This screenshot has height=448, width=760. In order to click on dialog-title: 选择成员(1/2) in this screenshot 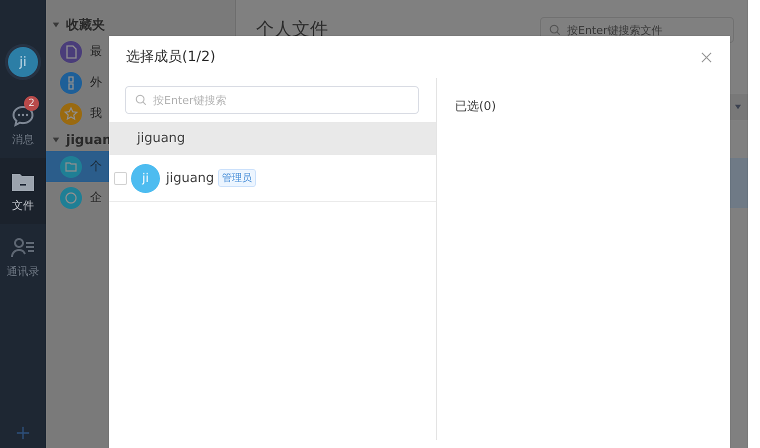, I will do `click(171, 57)`.